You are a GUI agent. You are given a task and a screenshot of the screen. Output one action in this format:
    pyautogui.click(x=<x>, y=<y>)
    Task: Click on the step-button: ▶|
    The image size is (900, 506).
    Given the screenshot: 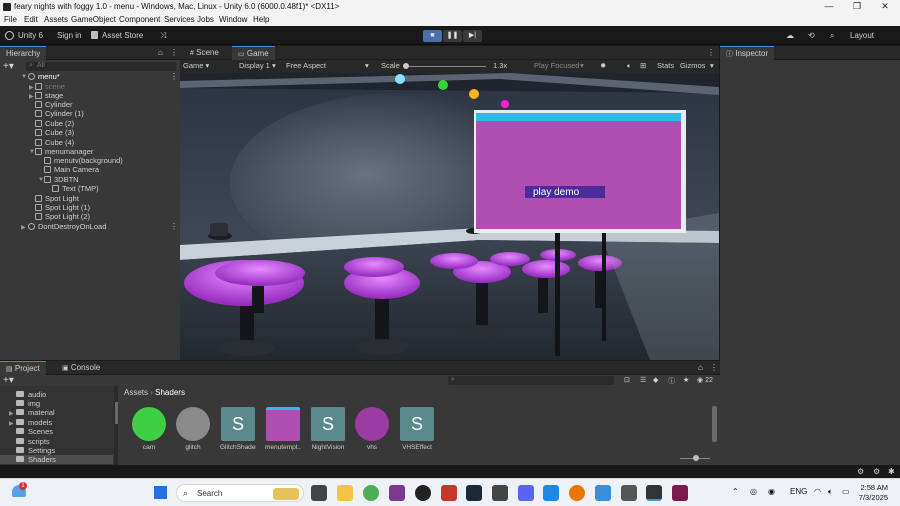 What is the action you would take?
    pyautogui.click(x=472, y=36)
    